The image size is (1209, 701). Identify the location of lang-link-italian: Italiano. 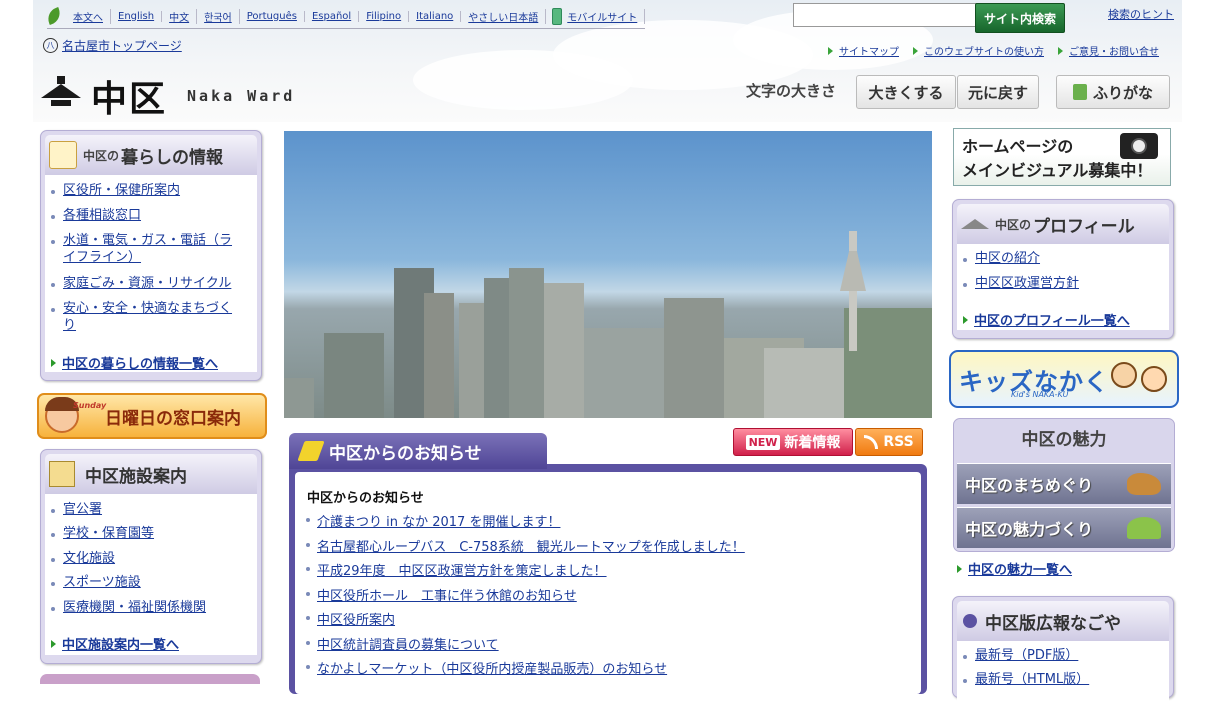
(435, 16).